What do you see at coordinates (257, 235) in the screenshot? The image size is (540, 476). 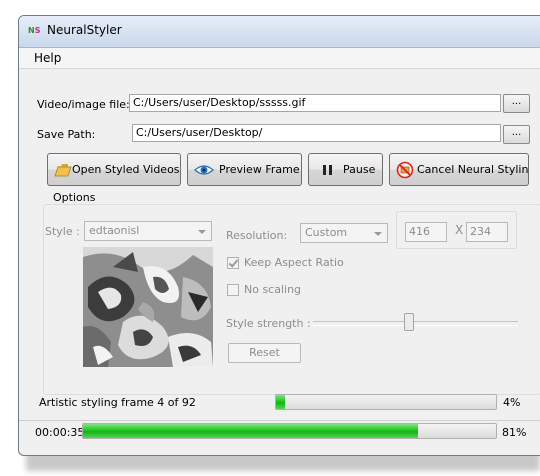 I see `resolution-label: Resolution:` at bounding box center [257, 235].